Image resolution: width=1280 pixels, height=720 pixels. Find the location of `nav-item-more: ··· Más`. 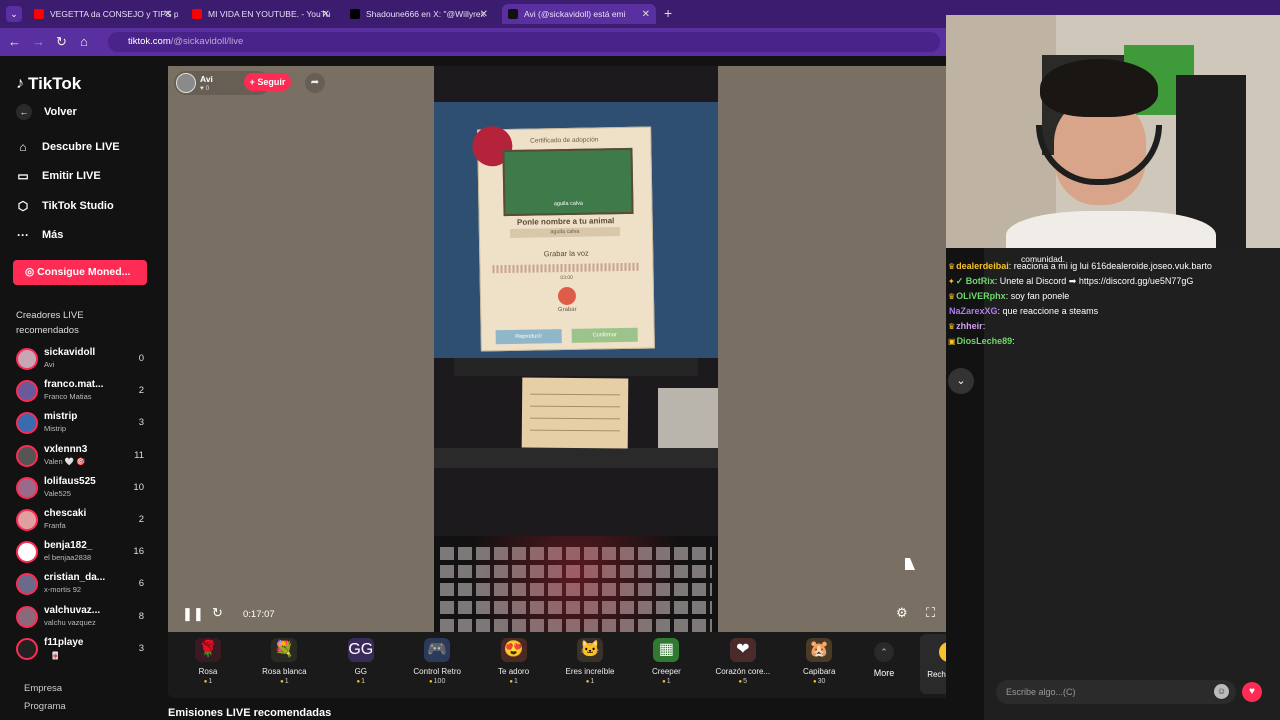

nav-item-more: ··· Más is located at coordinates (39, 235).